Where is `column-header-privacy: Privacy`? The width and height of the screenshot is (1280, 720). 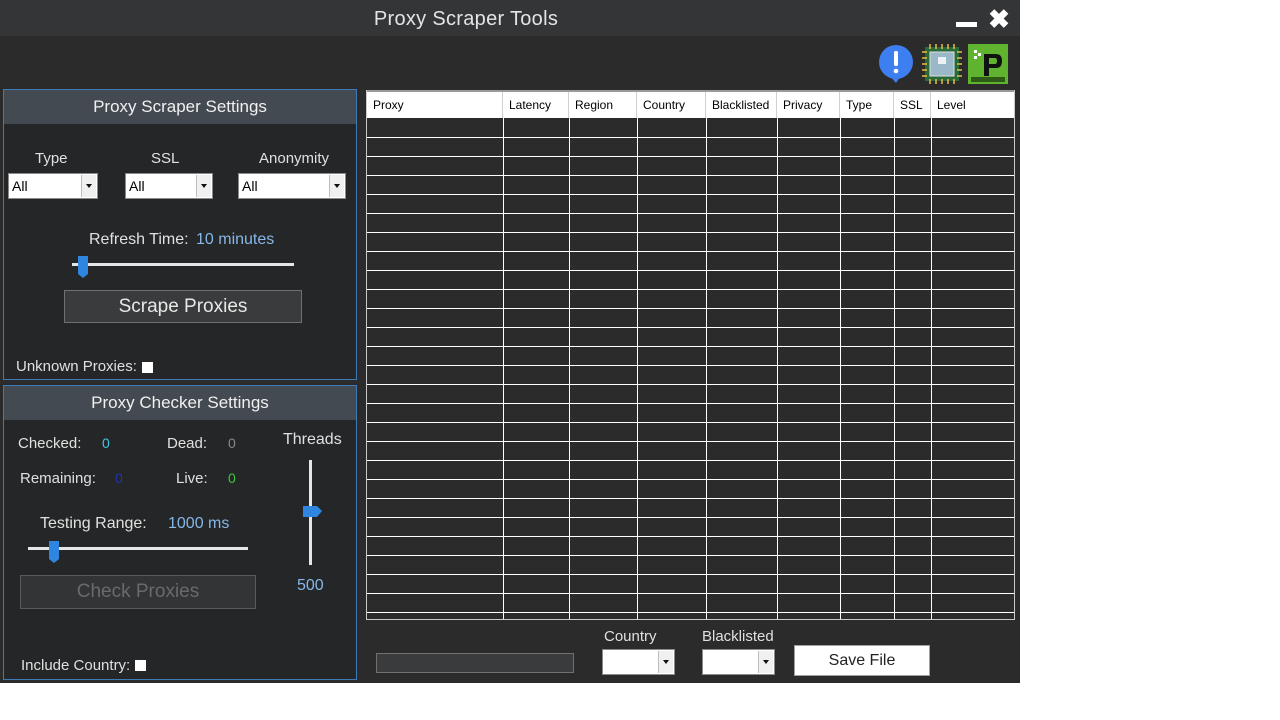 column-header-privacy: Privacy is located at coordinates (808, 105).